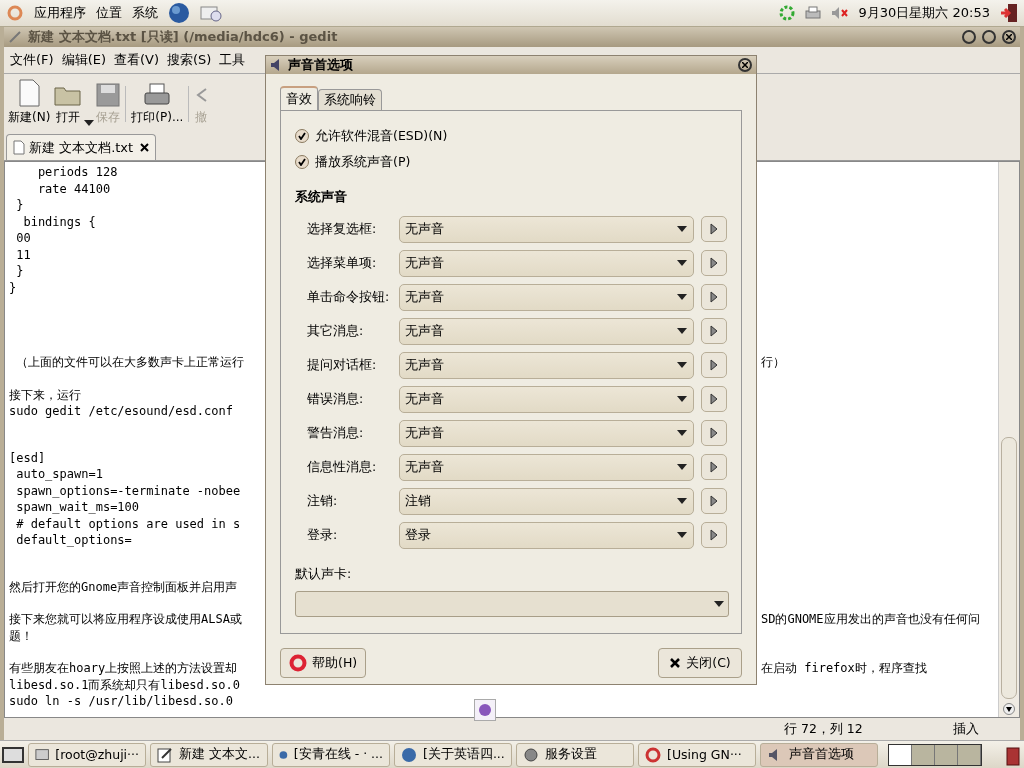 The width and height of the screenshot is (1024, 768). What do you see at coordinates (124, 586) in the screenshot?
I see `text-line: 然后打开您的Gnome声音控制面板并启用声` at bounding box center [124, 586].